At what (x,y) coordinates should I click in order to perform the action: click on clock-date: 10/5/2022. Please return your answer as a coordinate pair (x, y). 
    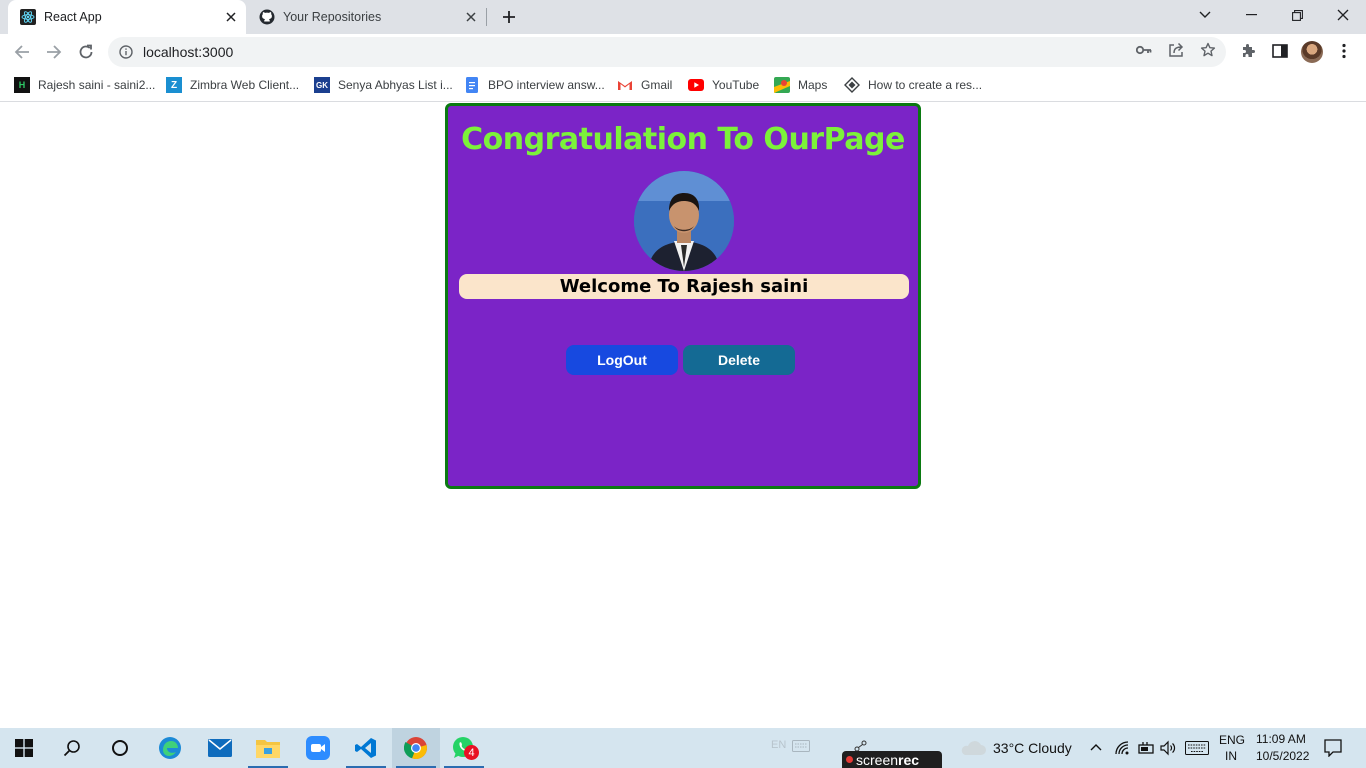
    Looking at the image, I should click on (1282, 756).